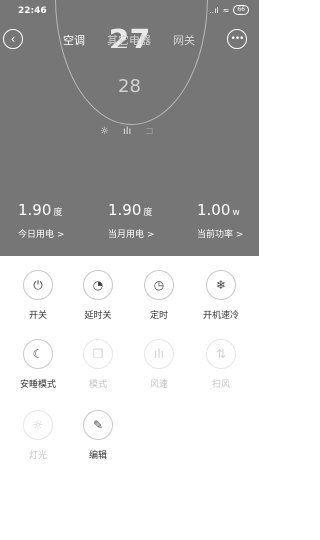 This screenshot has height=540, width=320. I want to click on mode-control: ❐ 模式, so click(98, 364).